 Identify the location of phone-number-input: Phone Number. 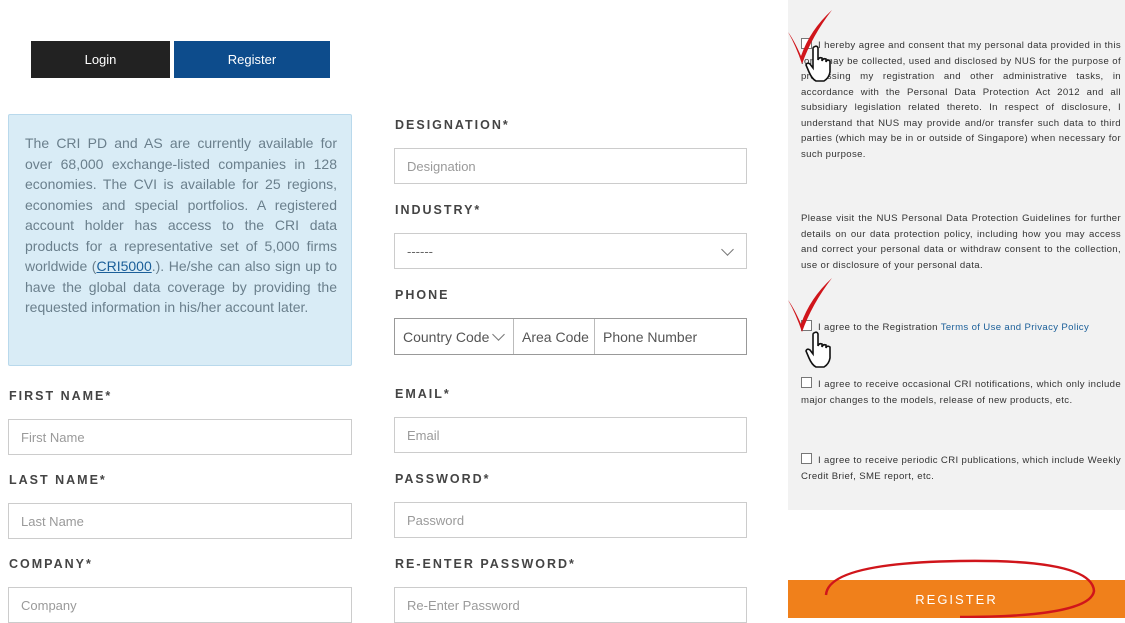
(670, 336).